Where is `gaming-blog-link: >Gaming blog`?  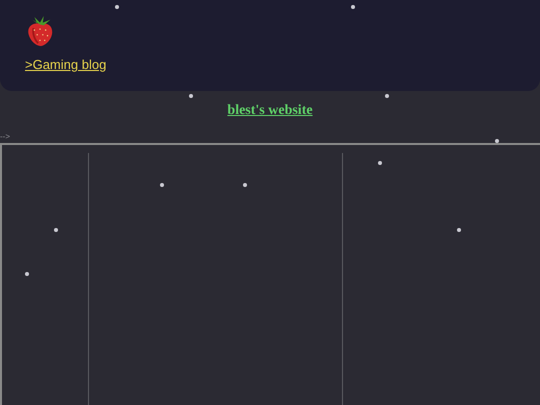
gaming-blog-link: >Gaming blog is located at coordinates (65, 64).